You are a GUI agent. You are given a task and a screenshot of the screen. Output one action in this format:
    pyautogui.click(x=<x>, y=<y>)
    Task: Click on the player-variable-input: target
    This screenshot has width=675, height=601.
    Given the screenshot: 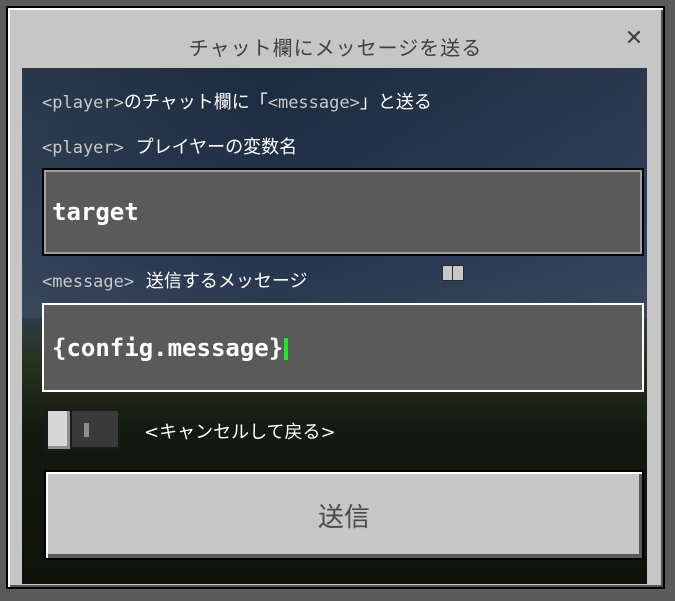 What is the action you would take?
    pyautogui.click(x=343, y=212)
    